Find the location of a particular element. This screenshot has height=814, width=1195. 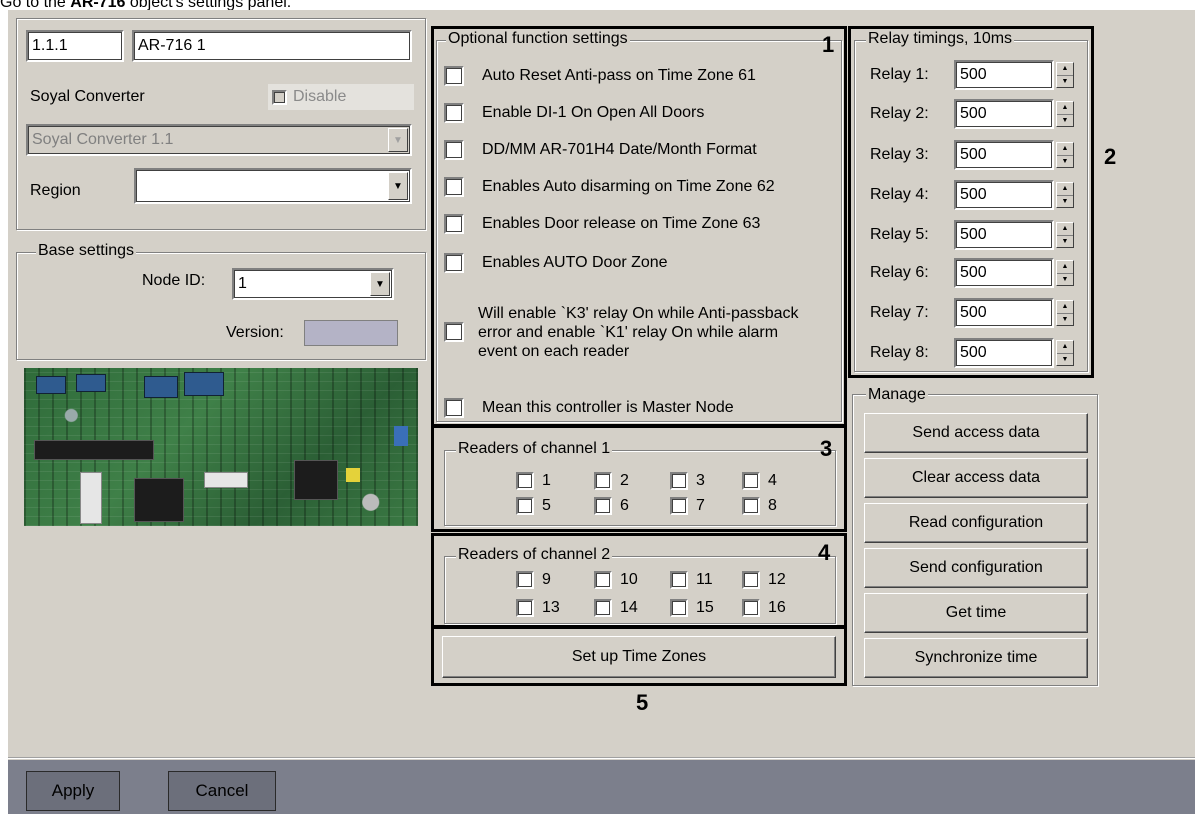

reader-checkbox-item: 8 is located at coordinates (759, 506).